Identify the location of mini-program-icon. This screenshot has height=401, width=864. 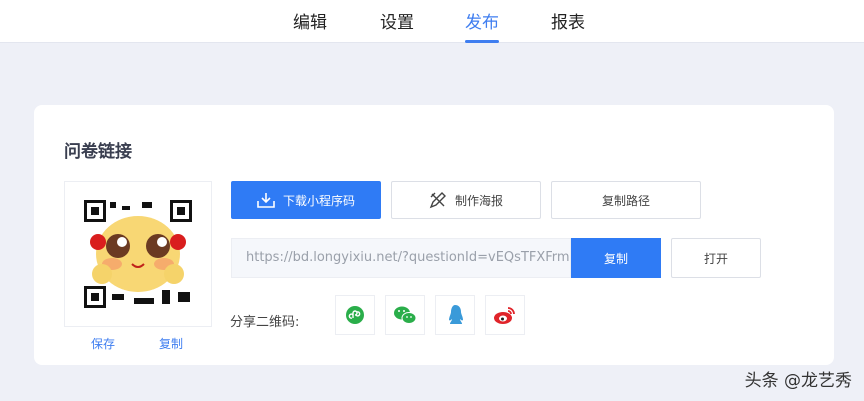
(355, 315).